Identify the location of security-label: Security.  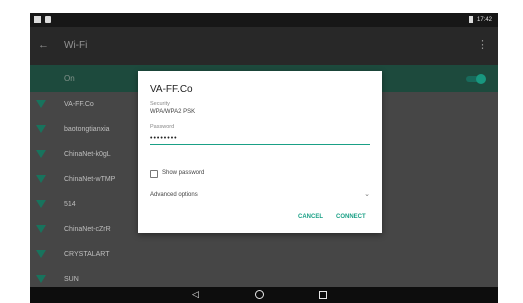
(160, 104).